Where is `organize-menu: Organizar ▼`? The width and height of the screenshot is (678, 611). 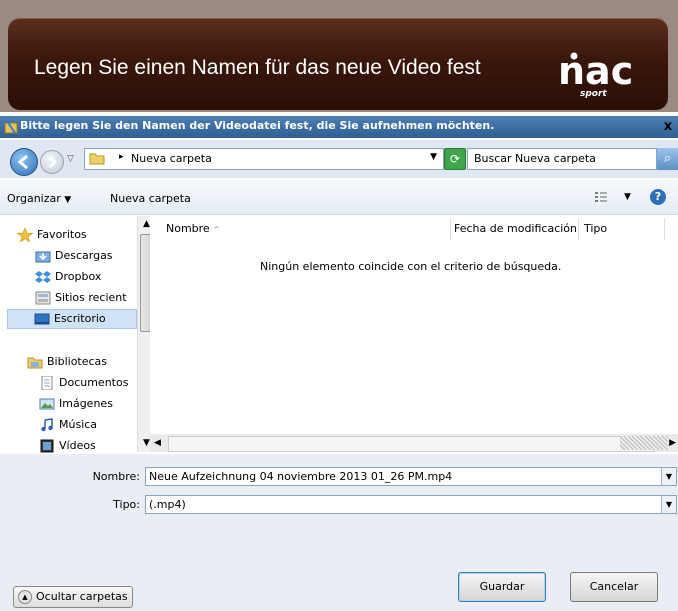 organize-menu: Organizar ▼ is located at coordinates (39, 198).